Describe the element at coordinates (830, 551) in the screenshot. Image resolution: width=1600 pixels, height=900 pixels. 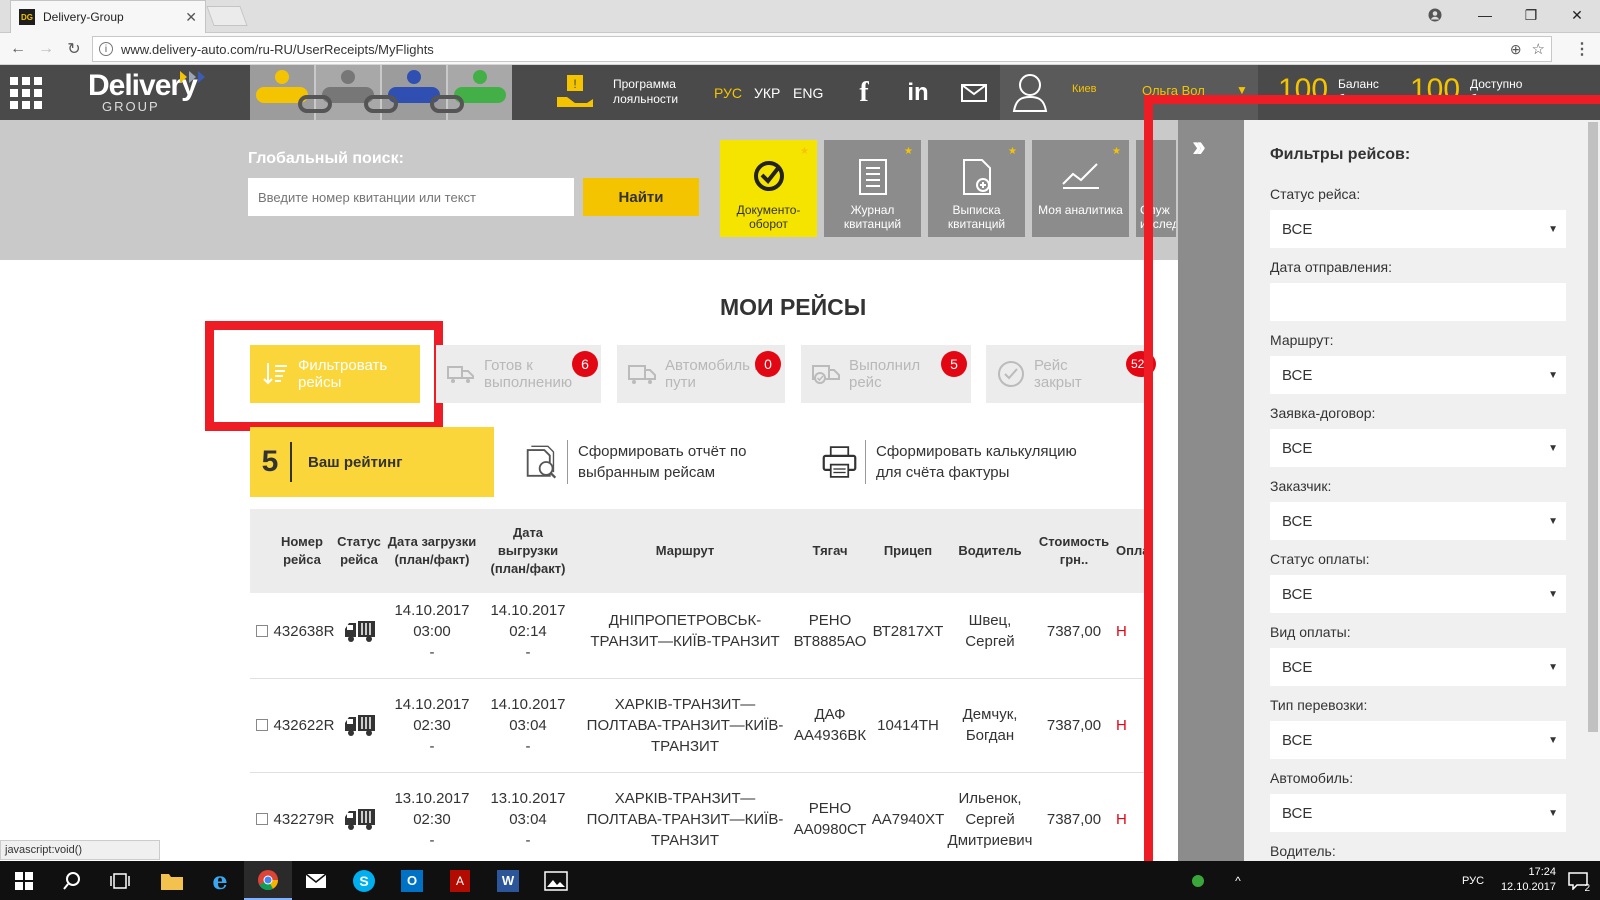
I see `th-truck: Тягач` at that location.